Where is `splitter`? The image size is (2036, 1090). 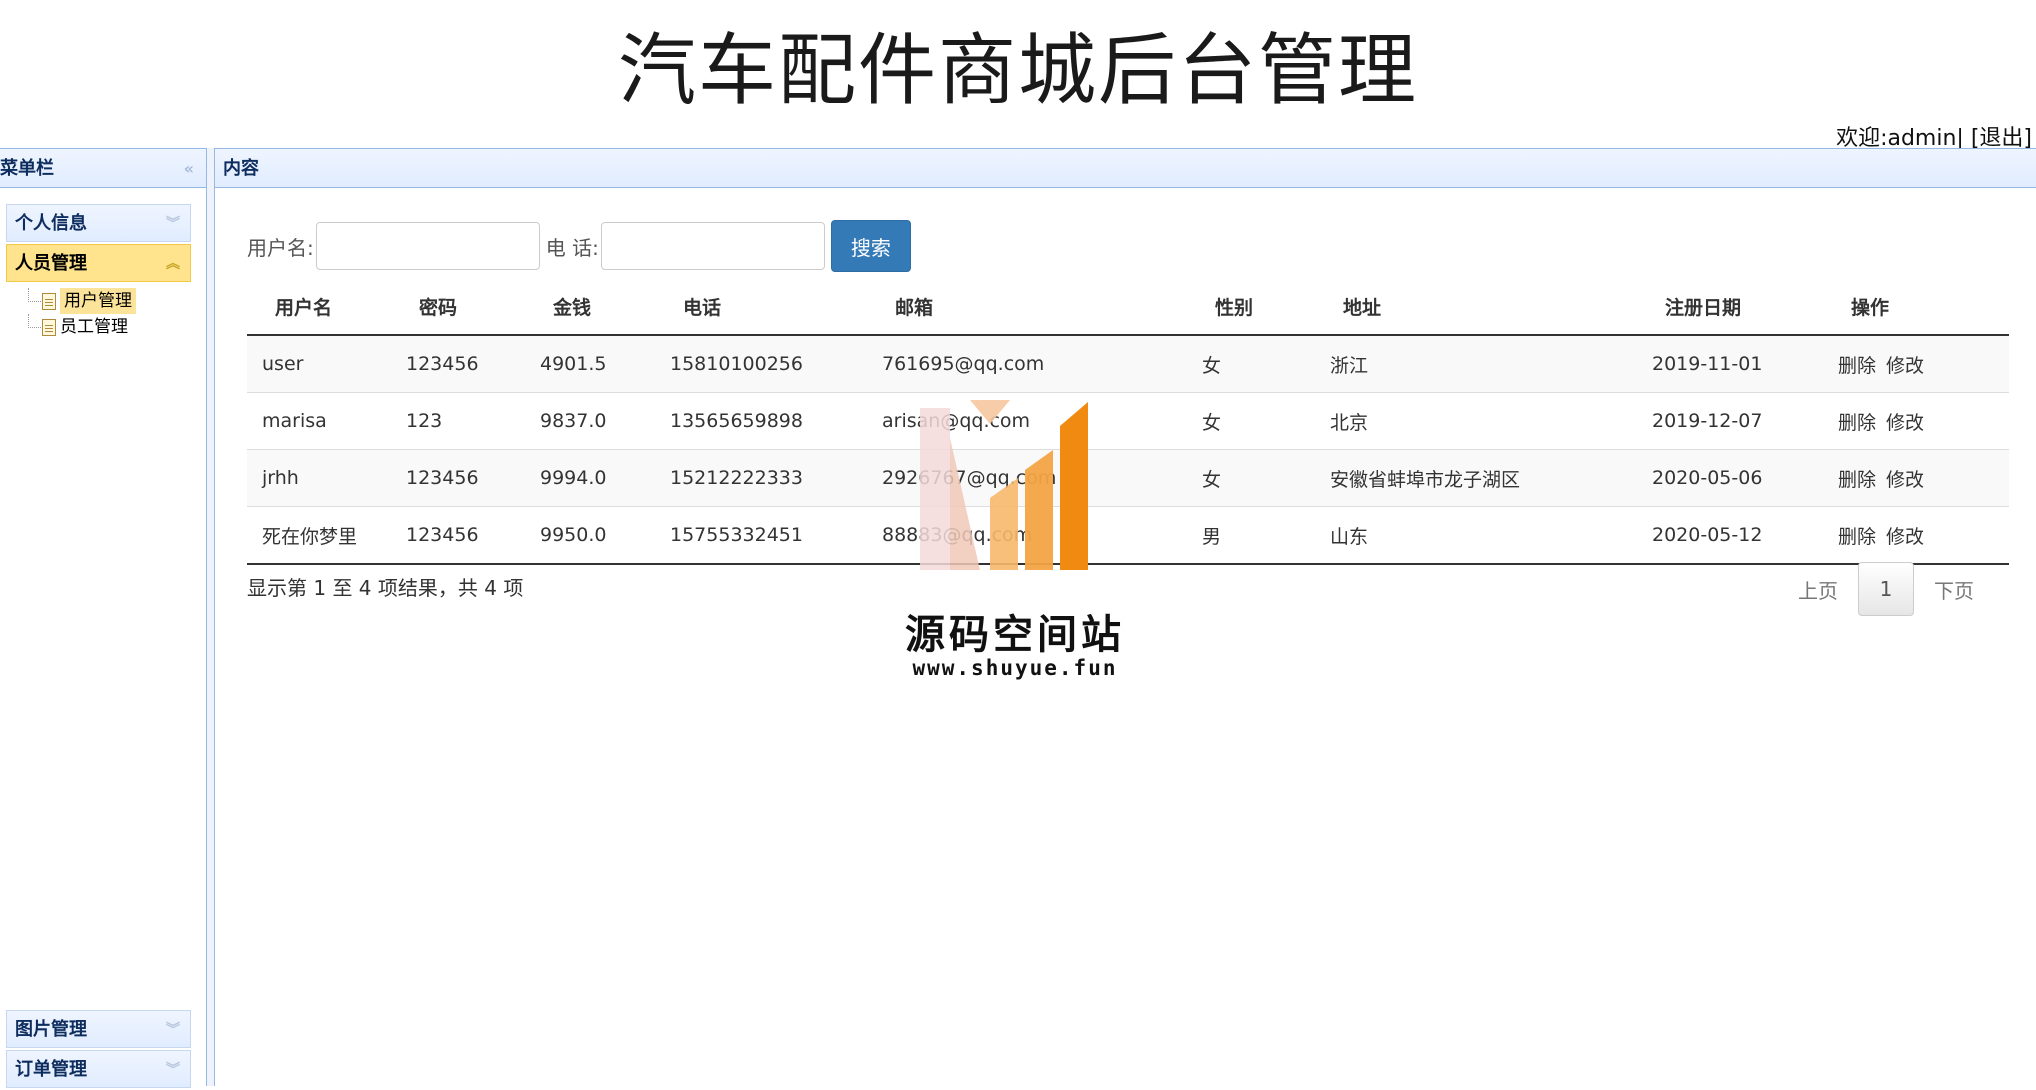 splitter is located at coordinates (211, 617).